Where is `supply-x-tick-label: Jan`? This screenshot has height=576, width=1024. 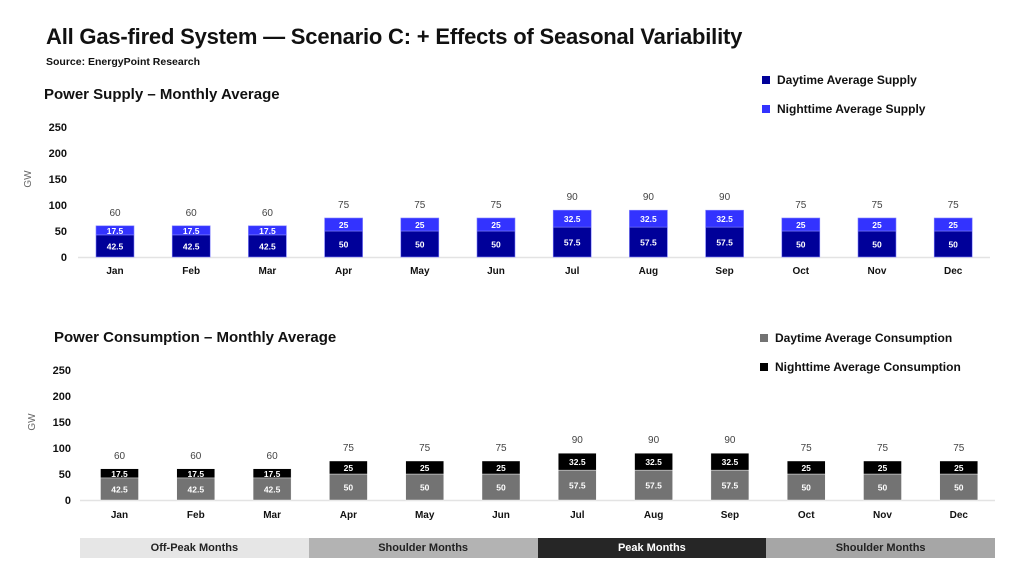
supply-x-tick-label: Jan is located at coordinates (114, 271).